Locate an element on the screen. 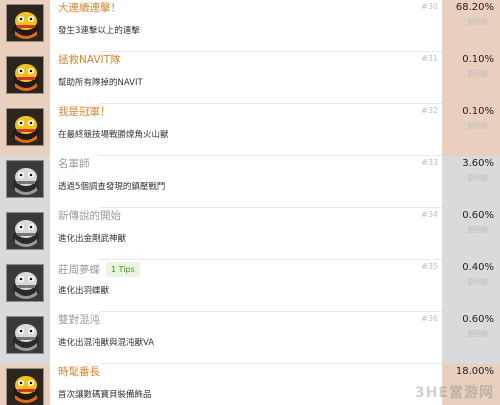 This screenshot has width=500, height=405. achievement-body: 名軍師 透過5個調查發現的鎮壓戰鬥 #33 is located at coordinates (246, 182).